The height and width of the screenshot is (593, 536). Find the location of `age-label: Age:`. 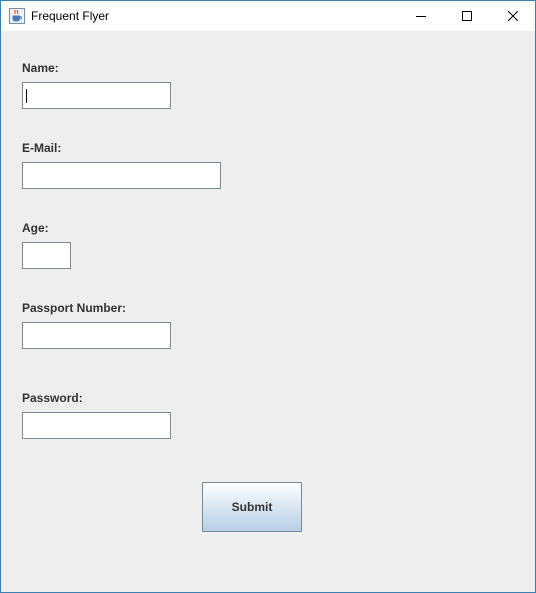

age-label: Age: is located at coordinates (35, 228).